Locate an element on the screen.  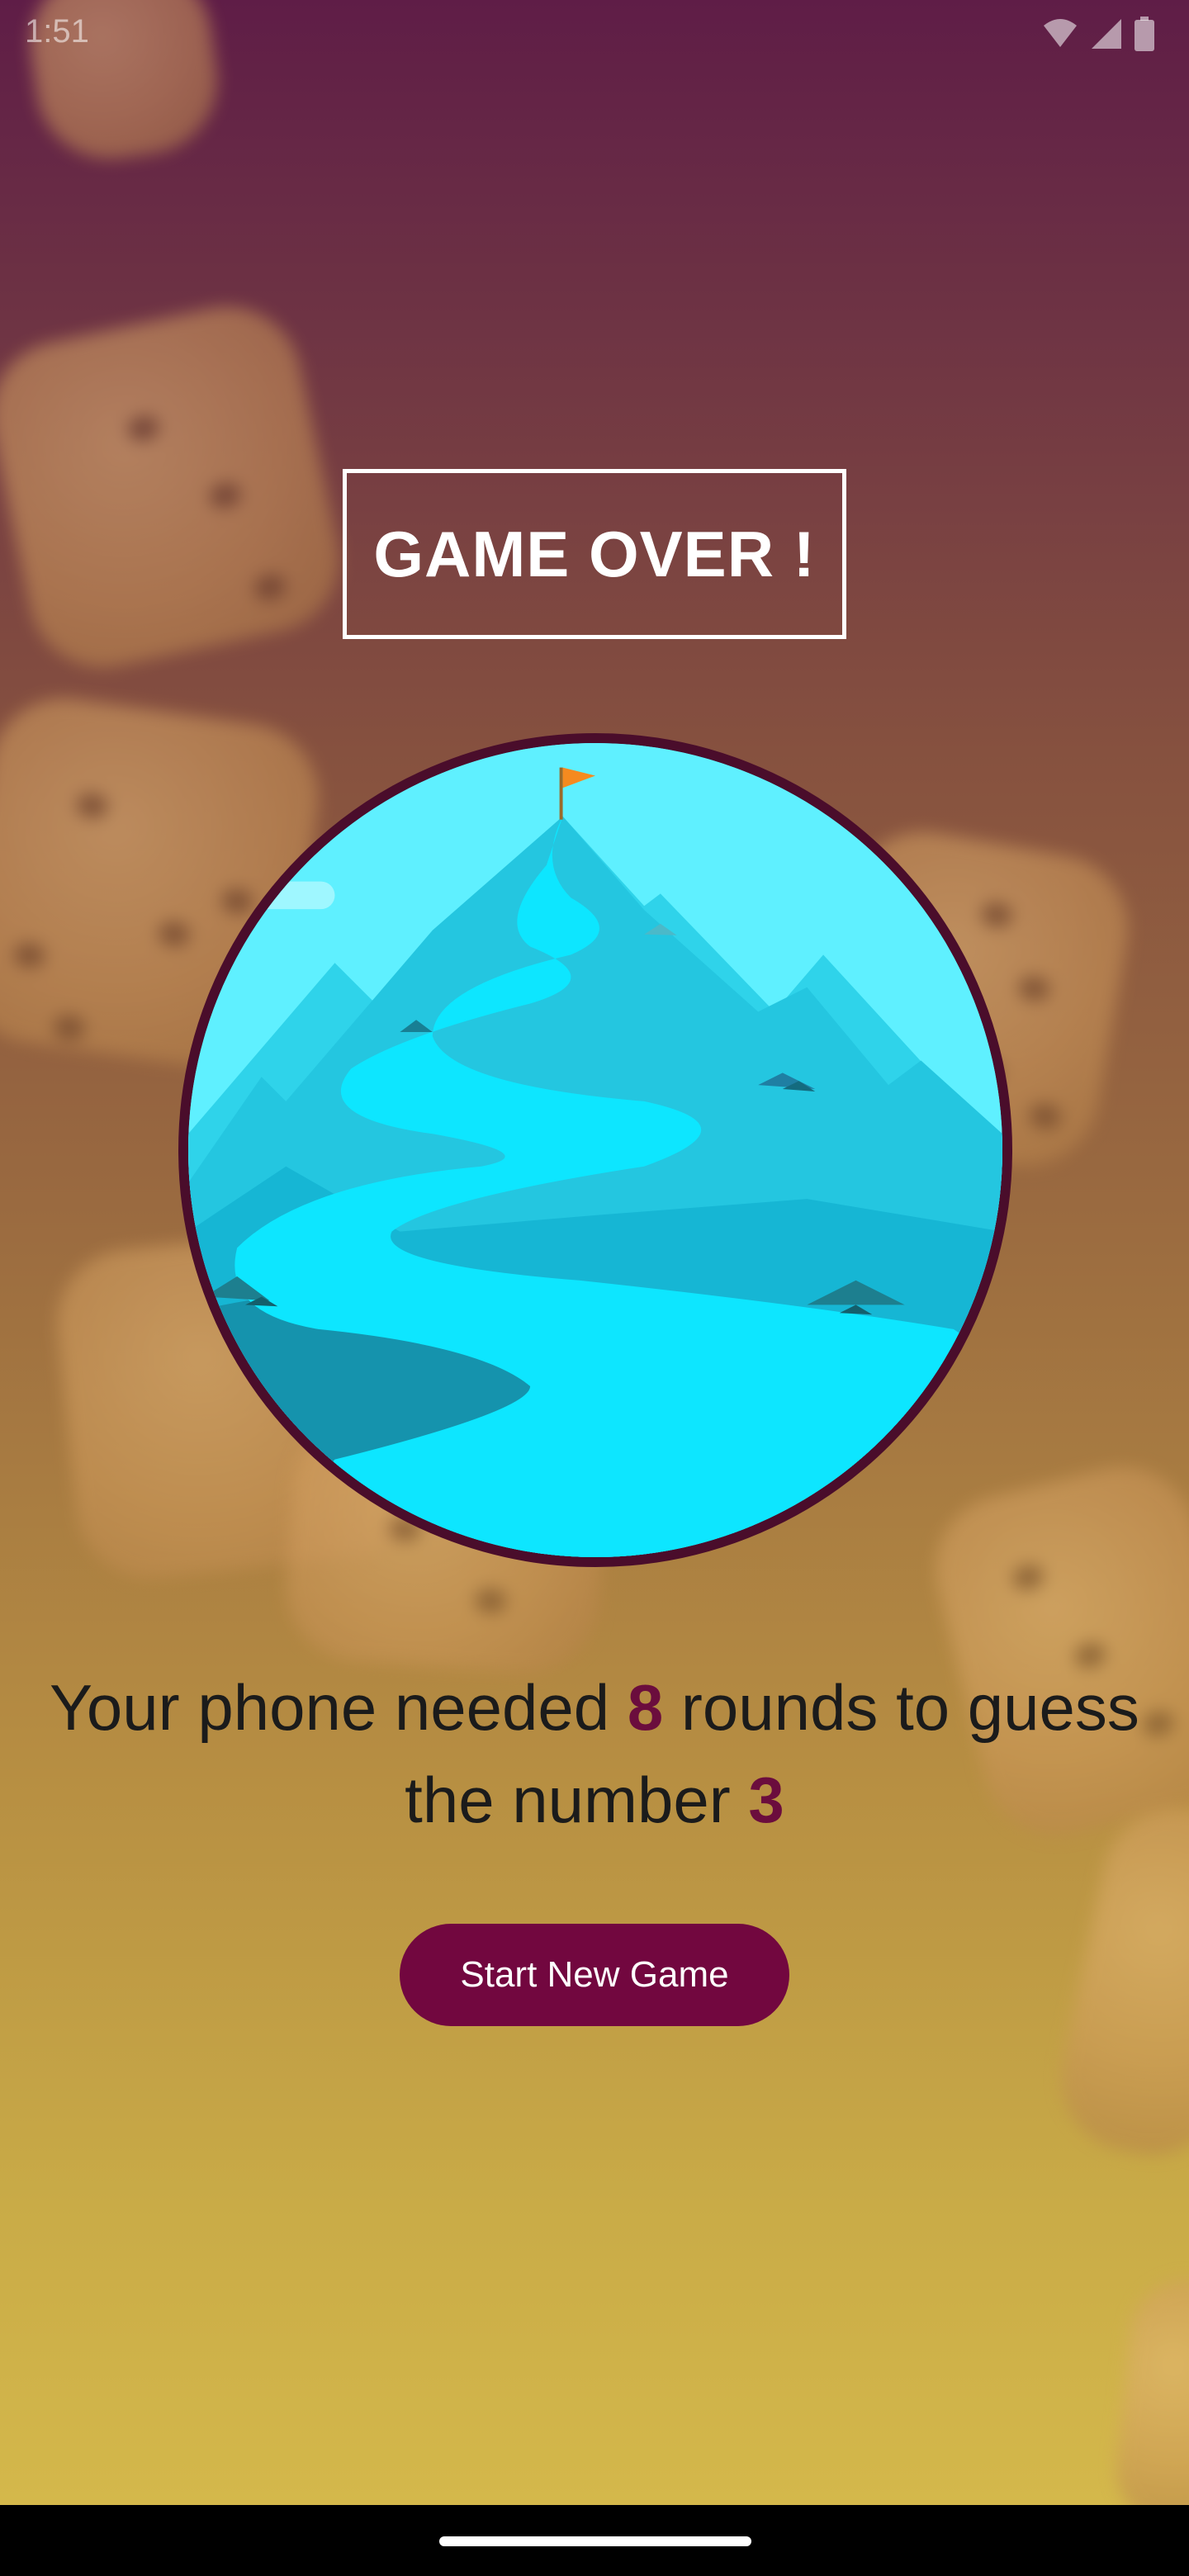
cellular-signal-icon is located at coordinates (1106, 35).